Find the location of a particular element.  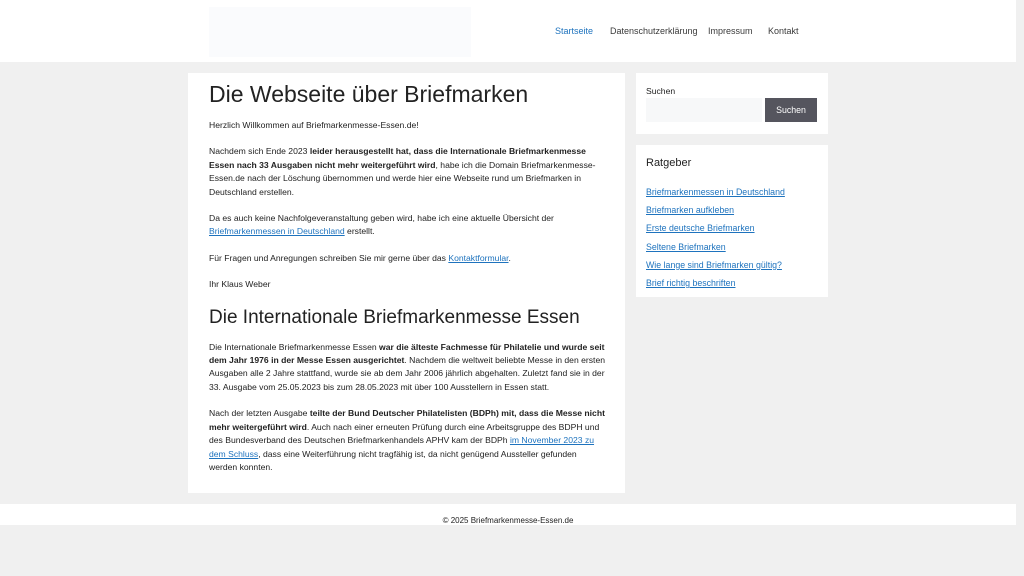

list-item: Wie lange sind Briefmarken gültig? is located at coordinates (715, 265).